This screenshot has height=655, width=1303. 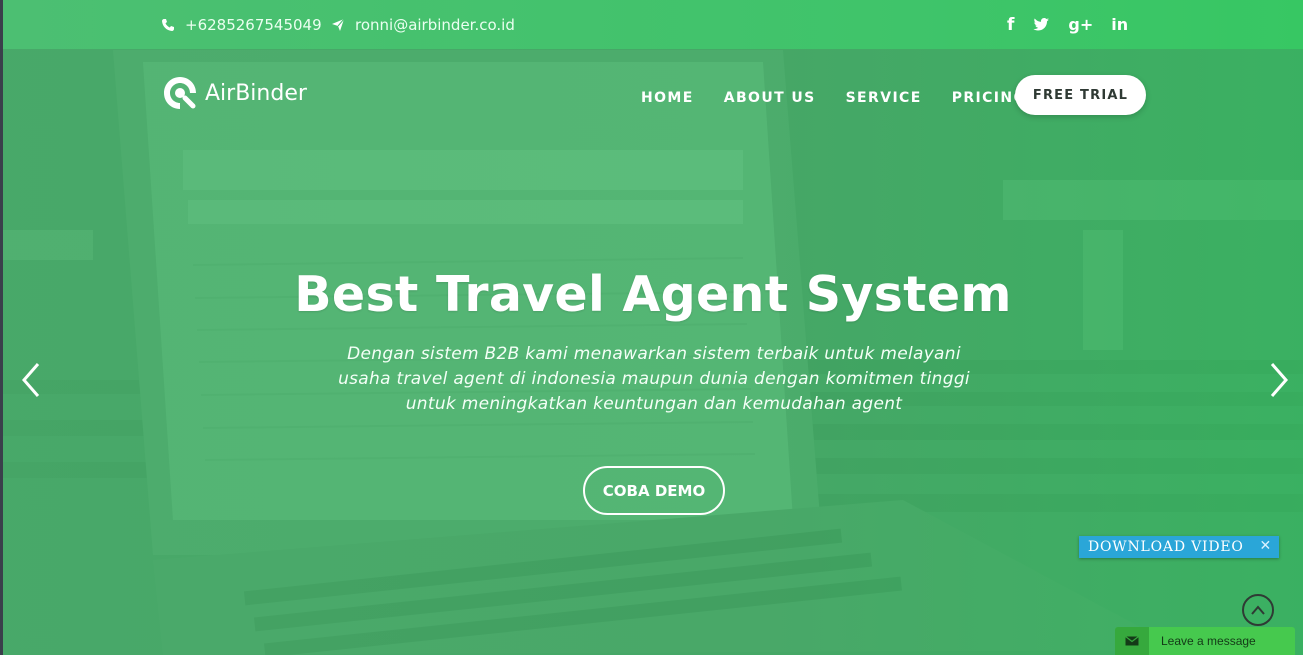 What do you see at coordinates (1166, 547) in the screenshot?
I see `download-video-label: DOWNLOAD VIDEO` at bounding box center [1166, 547].